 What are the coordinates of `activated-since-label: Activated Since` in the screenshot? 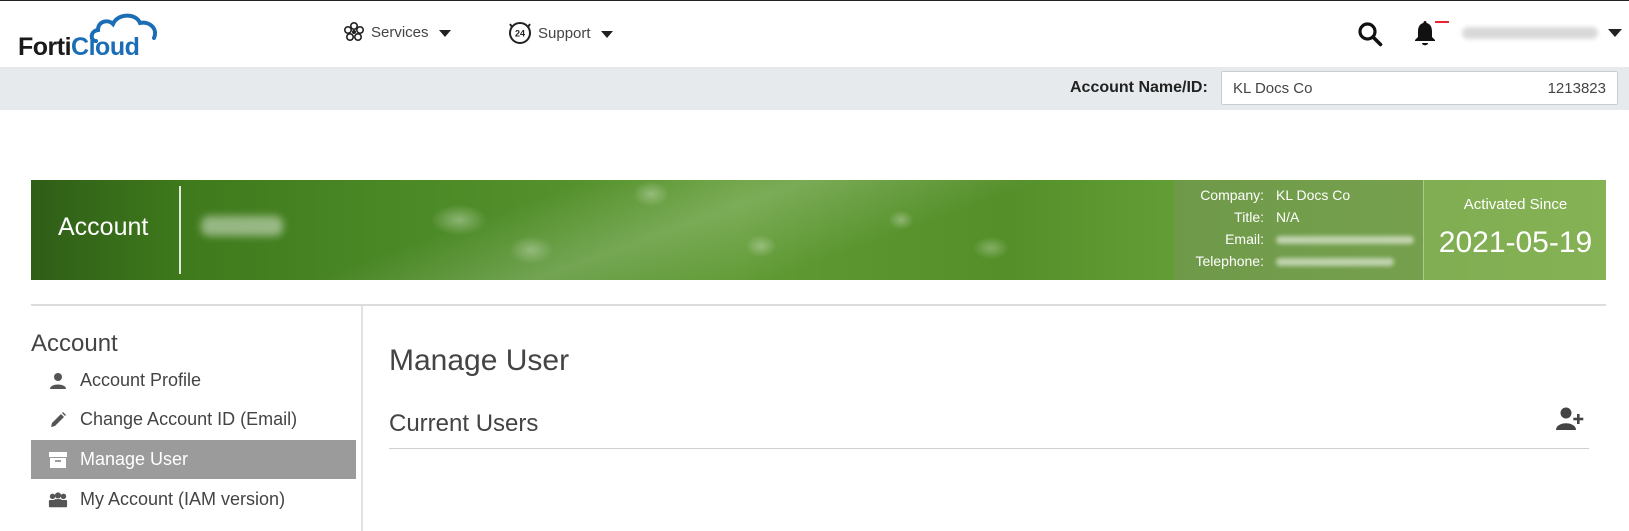 It's located at (1515, 204).